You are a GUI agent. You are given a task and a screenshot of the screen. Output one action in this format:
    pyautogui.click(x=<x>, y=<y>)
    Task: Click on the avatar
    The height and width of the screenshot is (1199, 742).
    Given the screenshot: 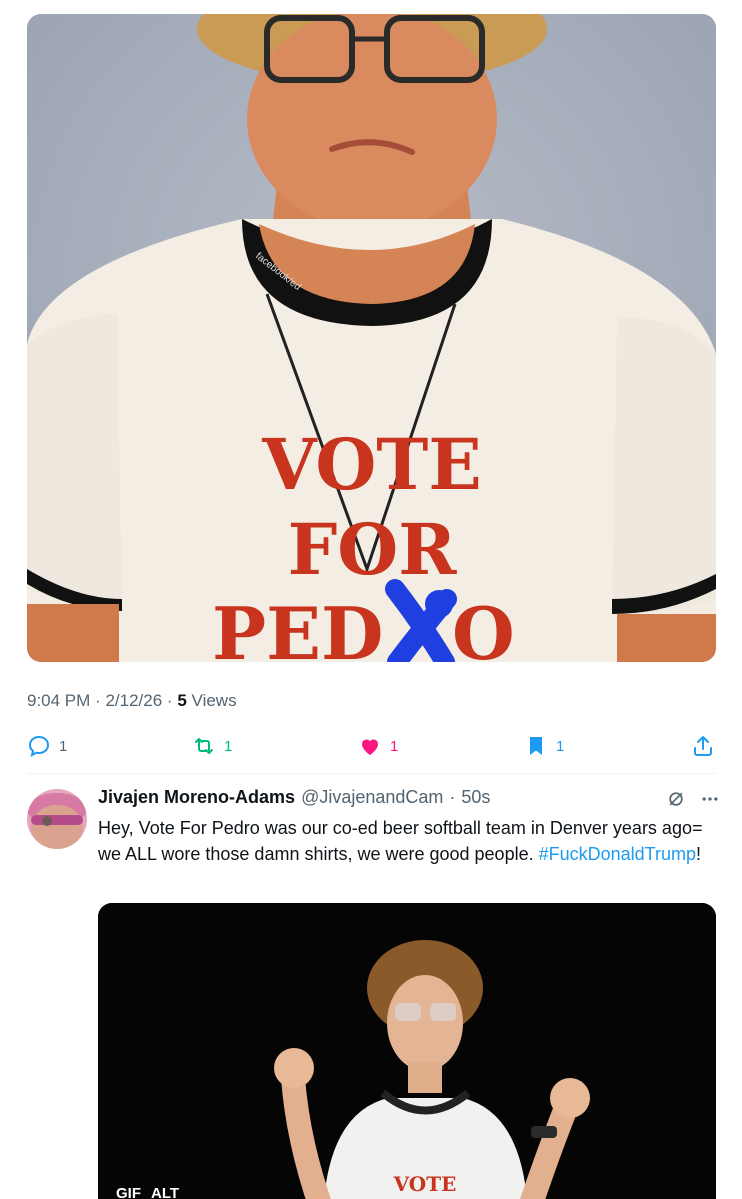 What is the action you would take?
    pyautogui.click(x=57, y=819)
    